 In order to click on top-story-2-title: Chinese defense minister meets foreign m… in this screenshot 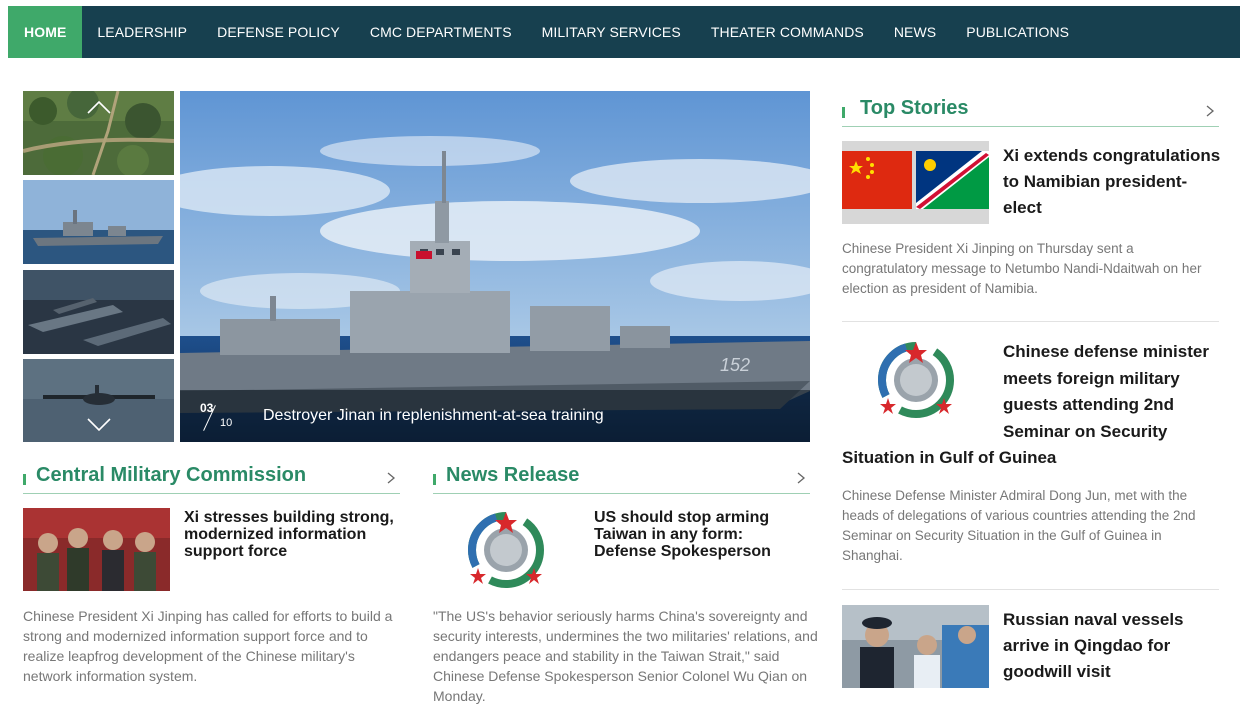, I will do `click(1032, 405)`.